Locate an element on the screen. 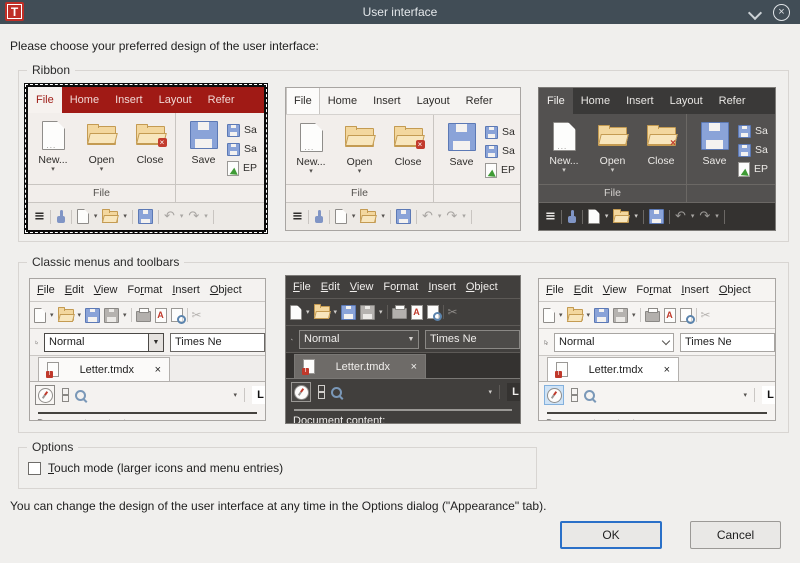 Image resolution: width=800 pixels, height=563 pixels. ribbon-style-light-option: File Home Insert Layout Refer New... ▾ is located at coordinates (403, 159).